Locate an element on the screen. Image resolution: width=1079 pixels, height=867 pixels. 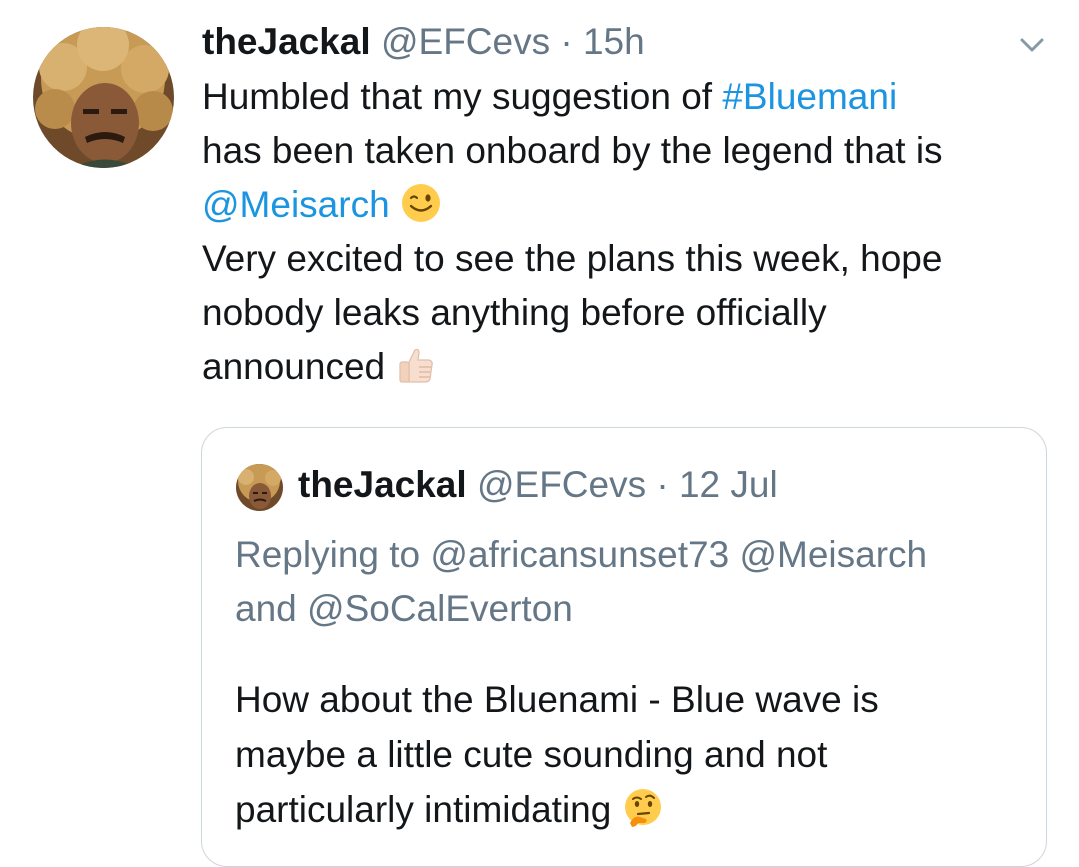
replying-mention-meisarch: @Meisarch is located at coordinates (833, 554).